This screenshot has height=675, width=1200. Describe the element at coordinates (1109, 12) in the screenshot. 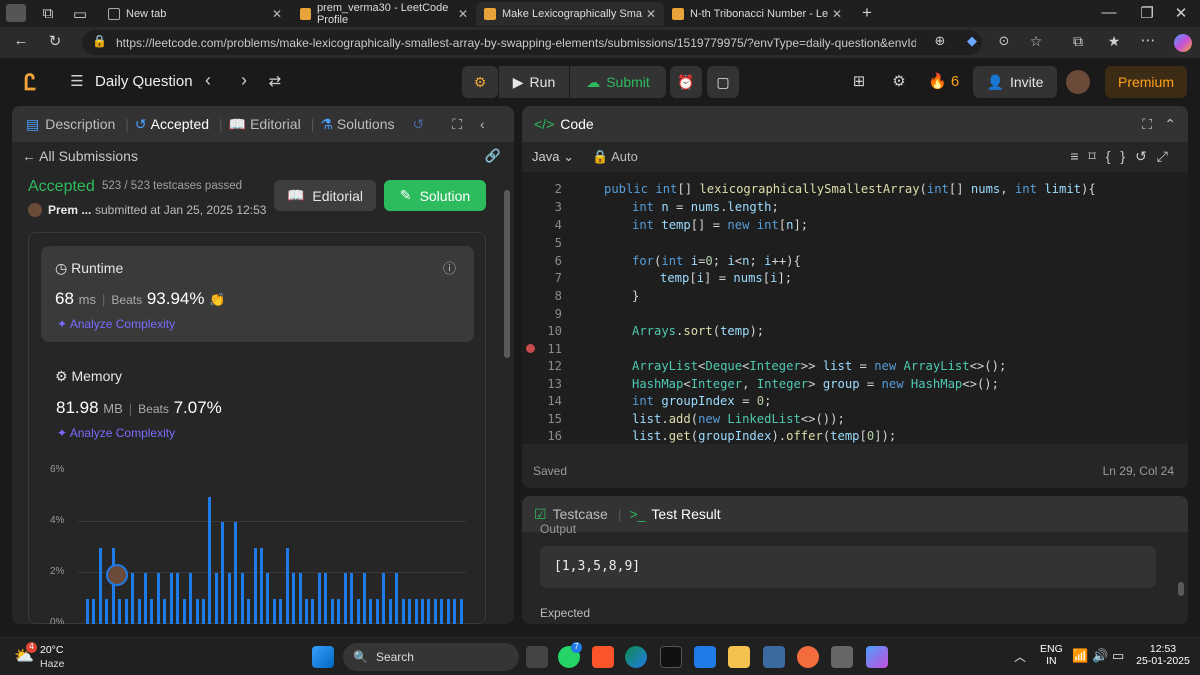

I see `minimize-icon: —` at that location.